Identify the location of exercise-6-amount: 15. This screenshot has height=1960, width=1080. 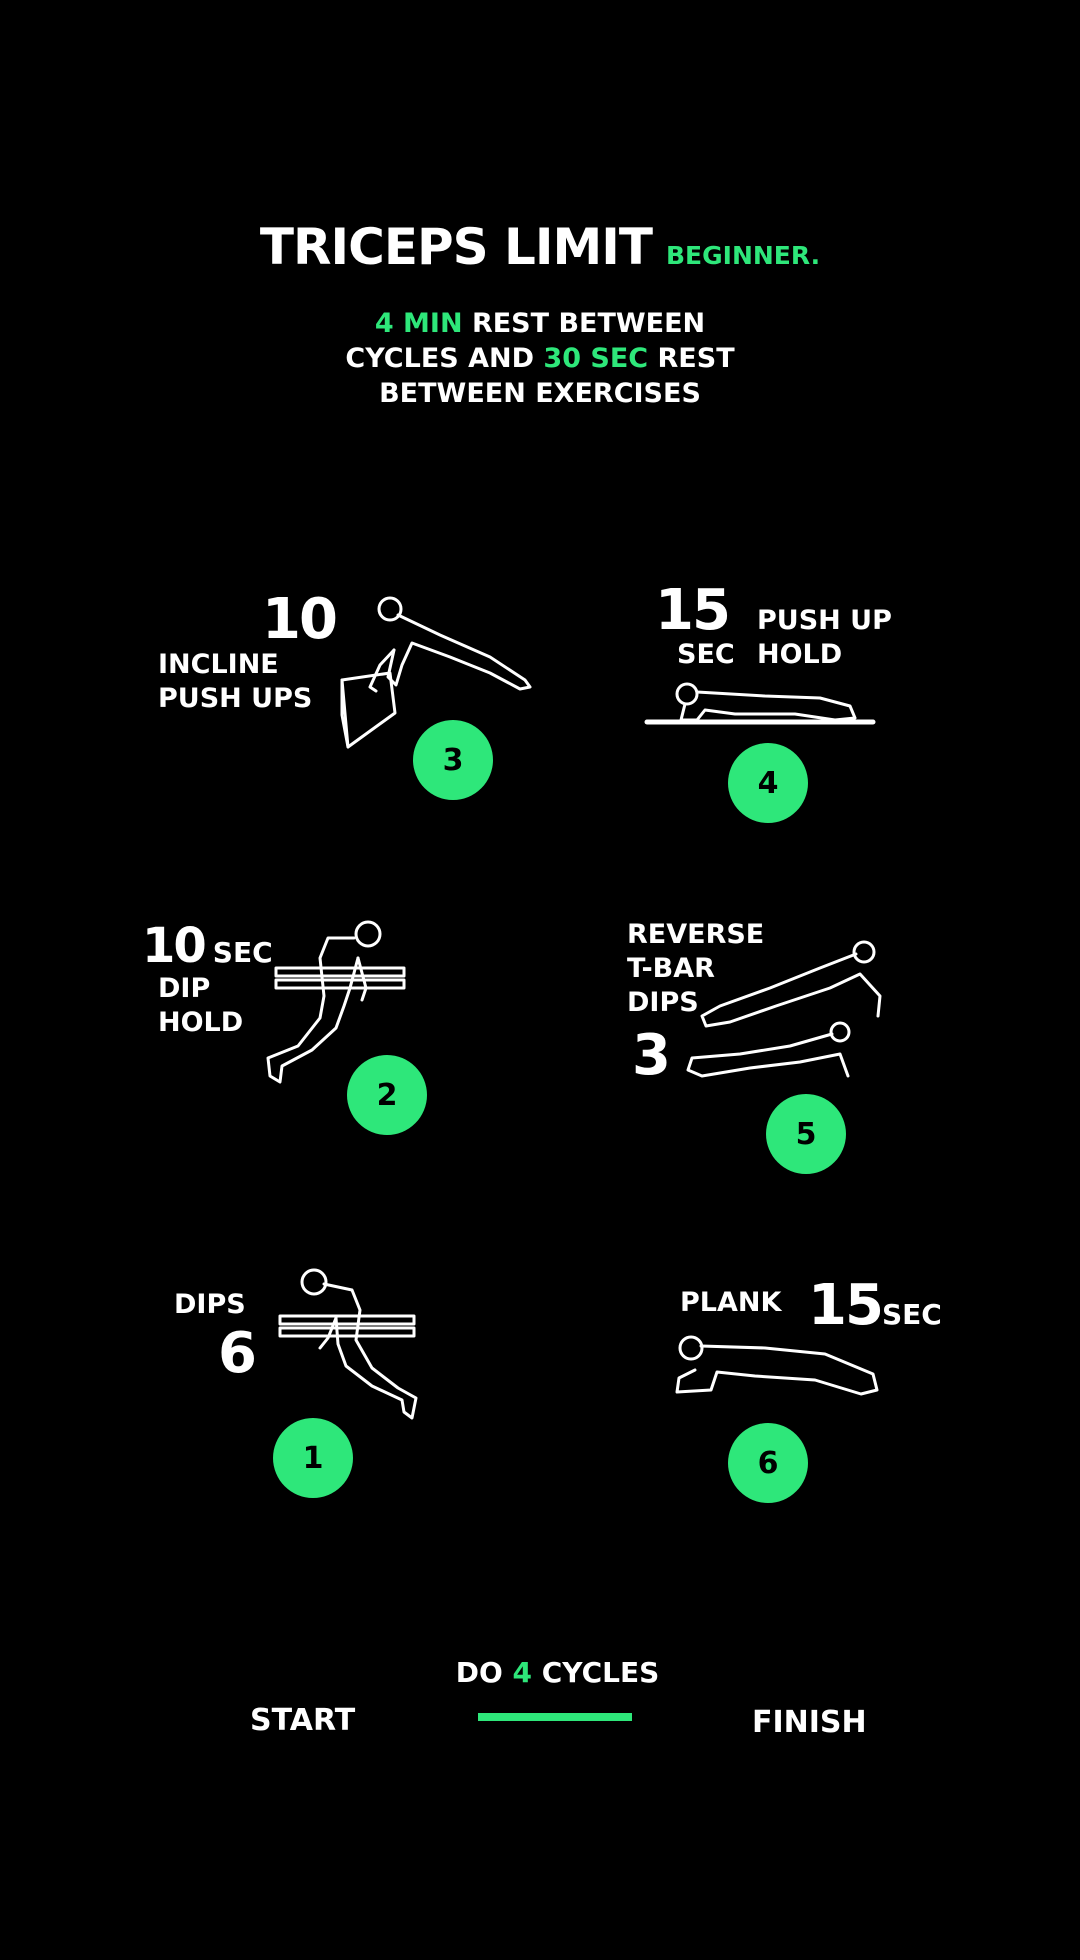
(846, 1305).